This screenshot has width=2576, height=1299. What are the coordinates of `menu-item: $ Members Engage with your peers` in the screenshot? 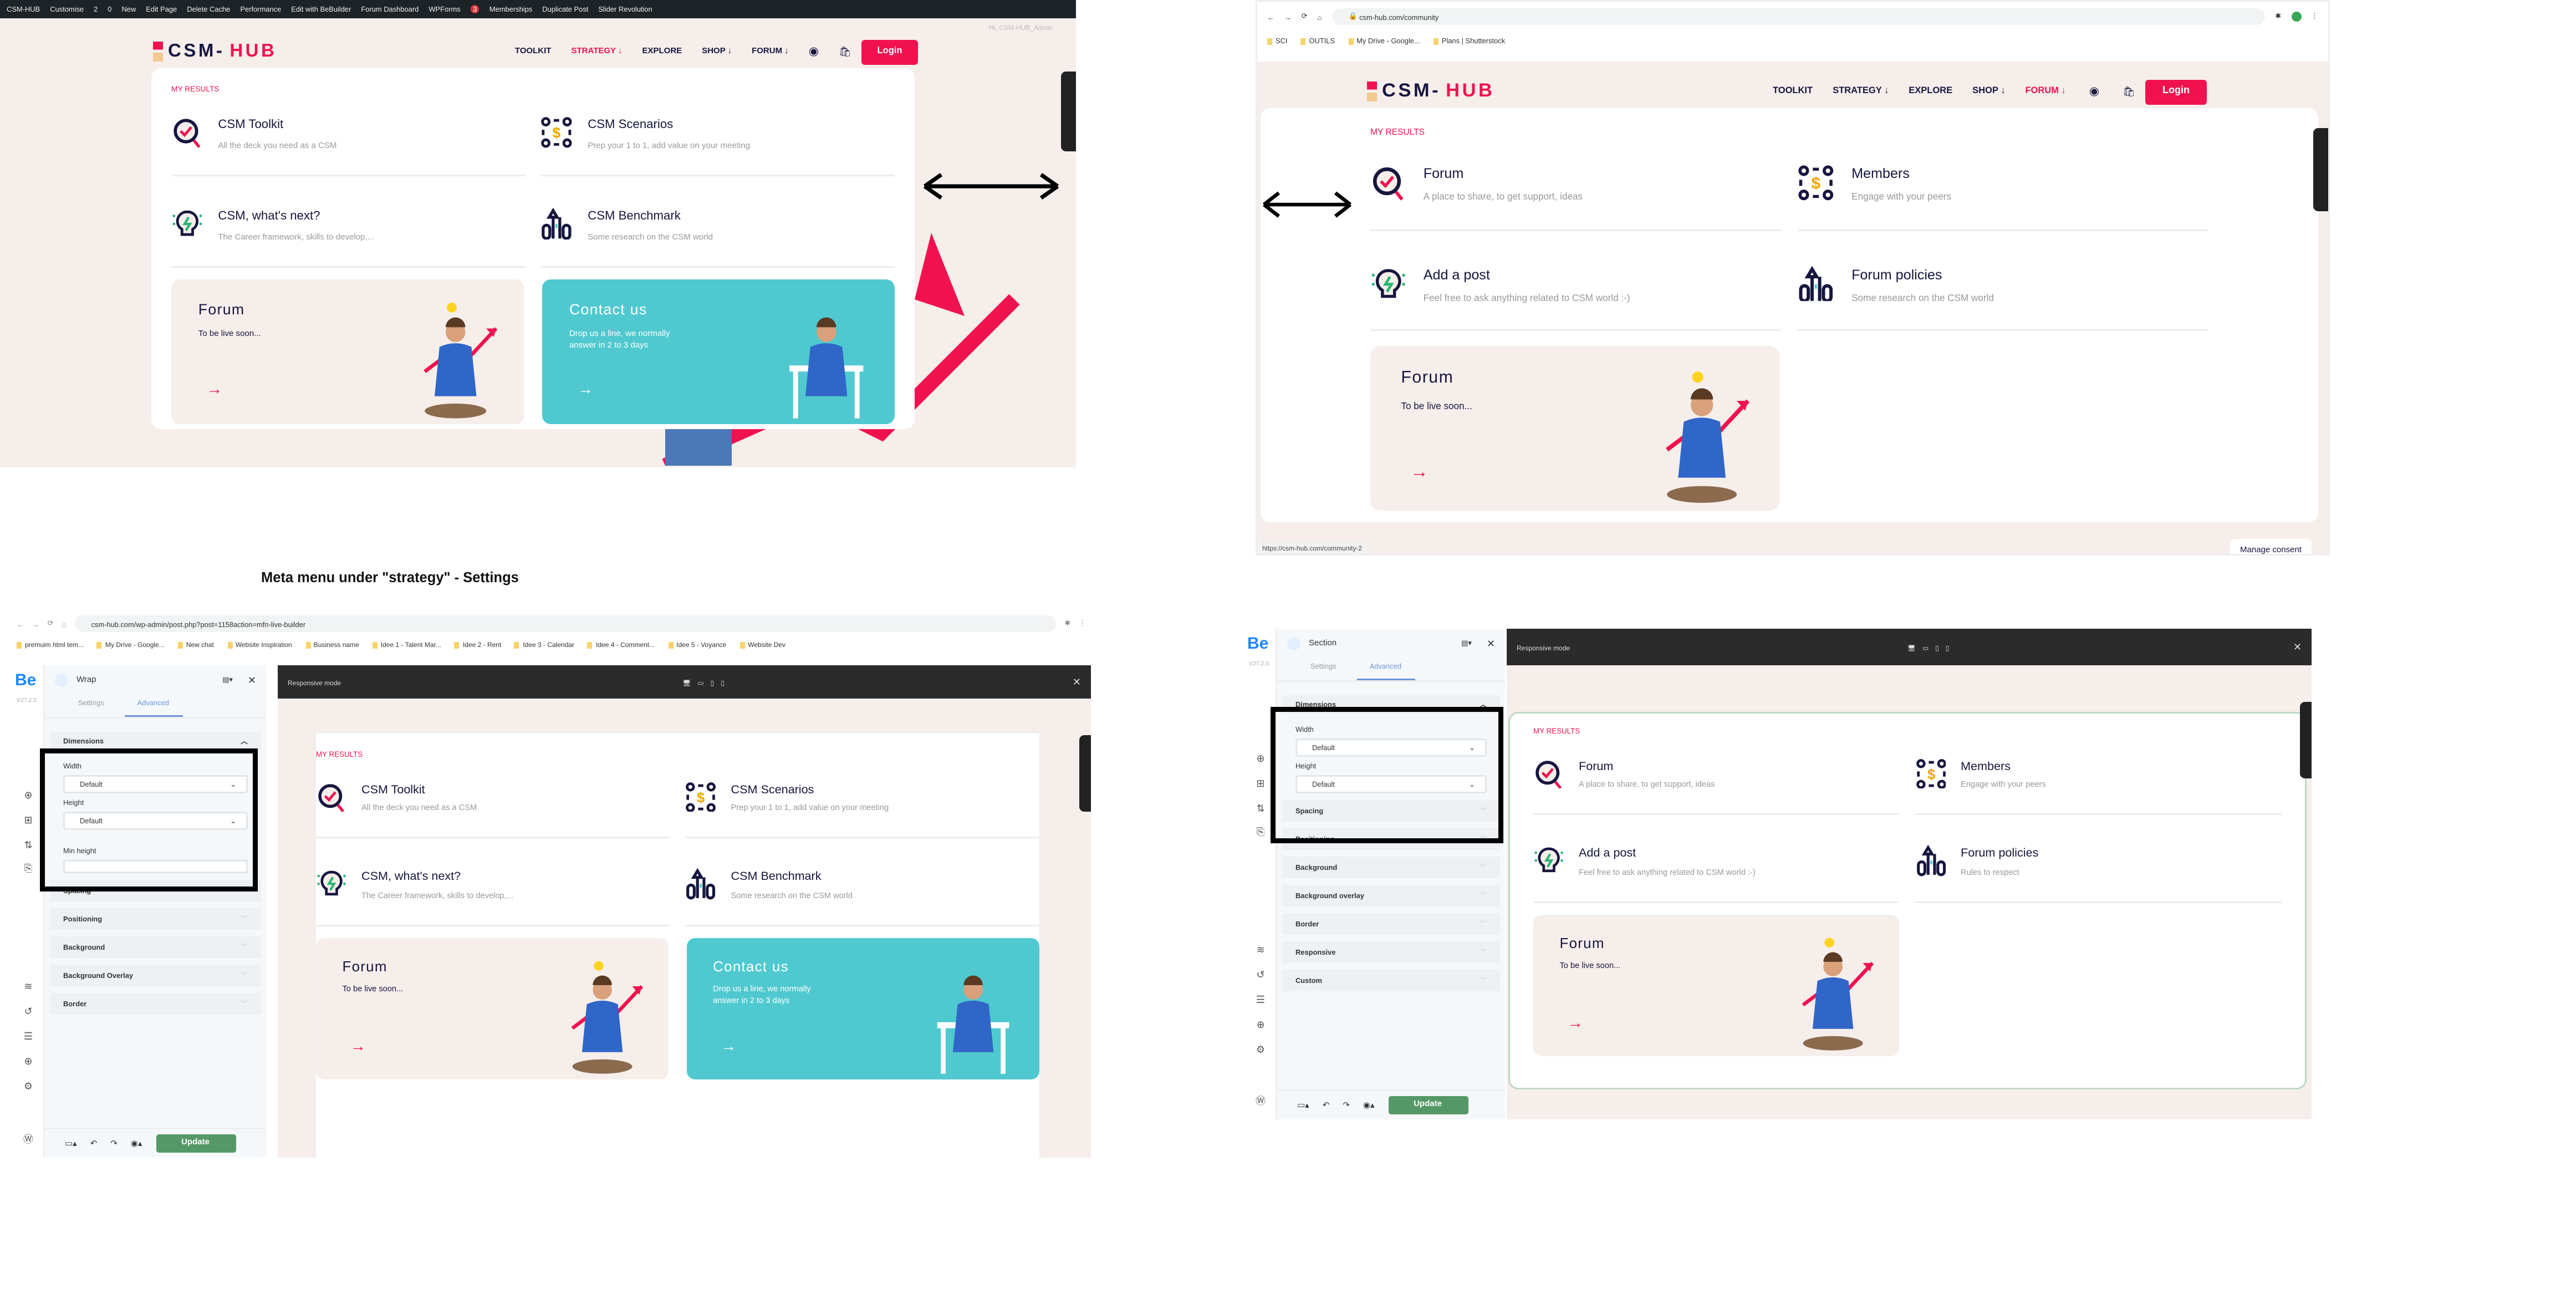 It's located at (2098, 781).